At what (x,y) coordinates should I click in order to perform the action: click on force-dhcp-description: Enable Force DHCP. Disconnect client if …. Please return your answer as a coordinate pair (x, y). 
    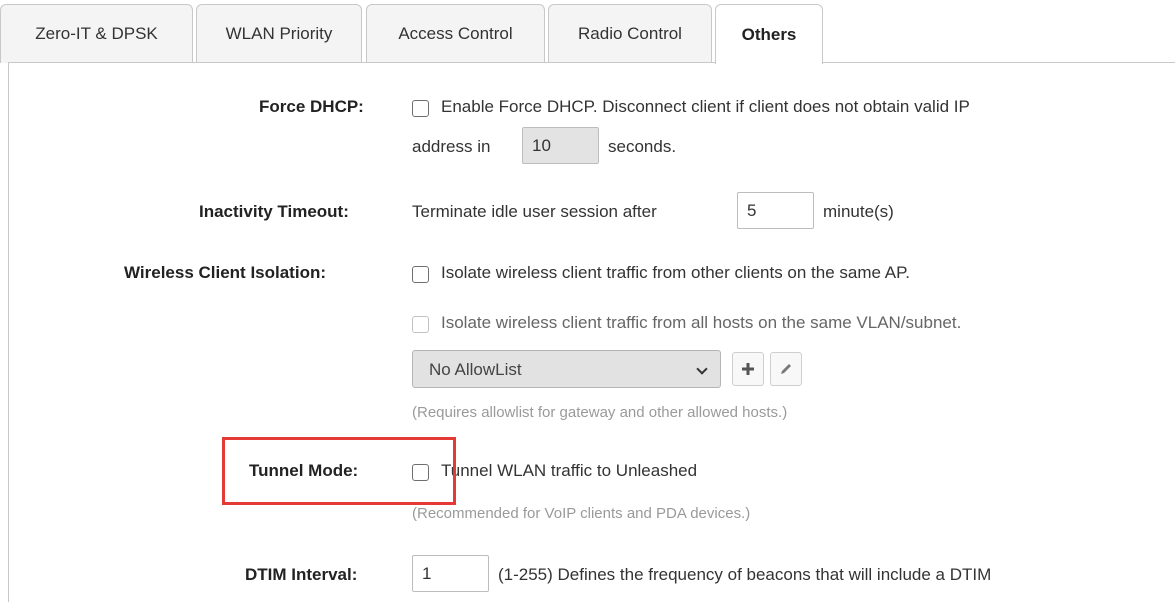
    Looking at the image, I should click on (705, 106).